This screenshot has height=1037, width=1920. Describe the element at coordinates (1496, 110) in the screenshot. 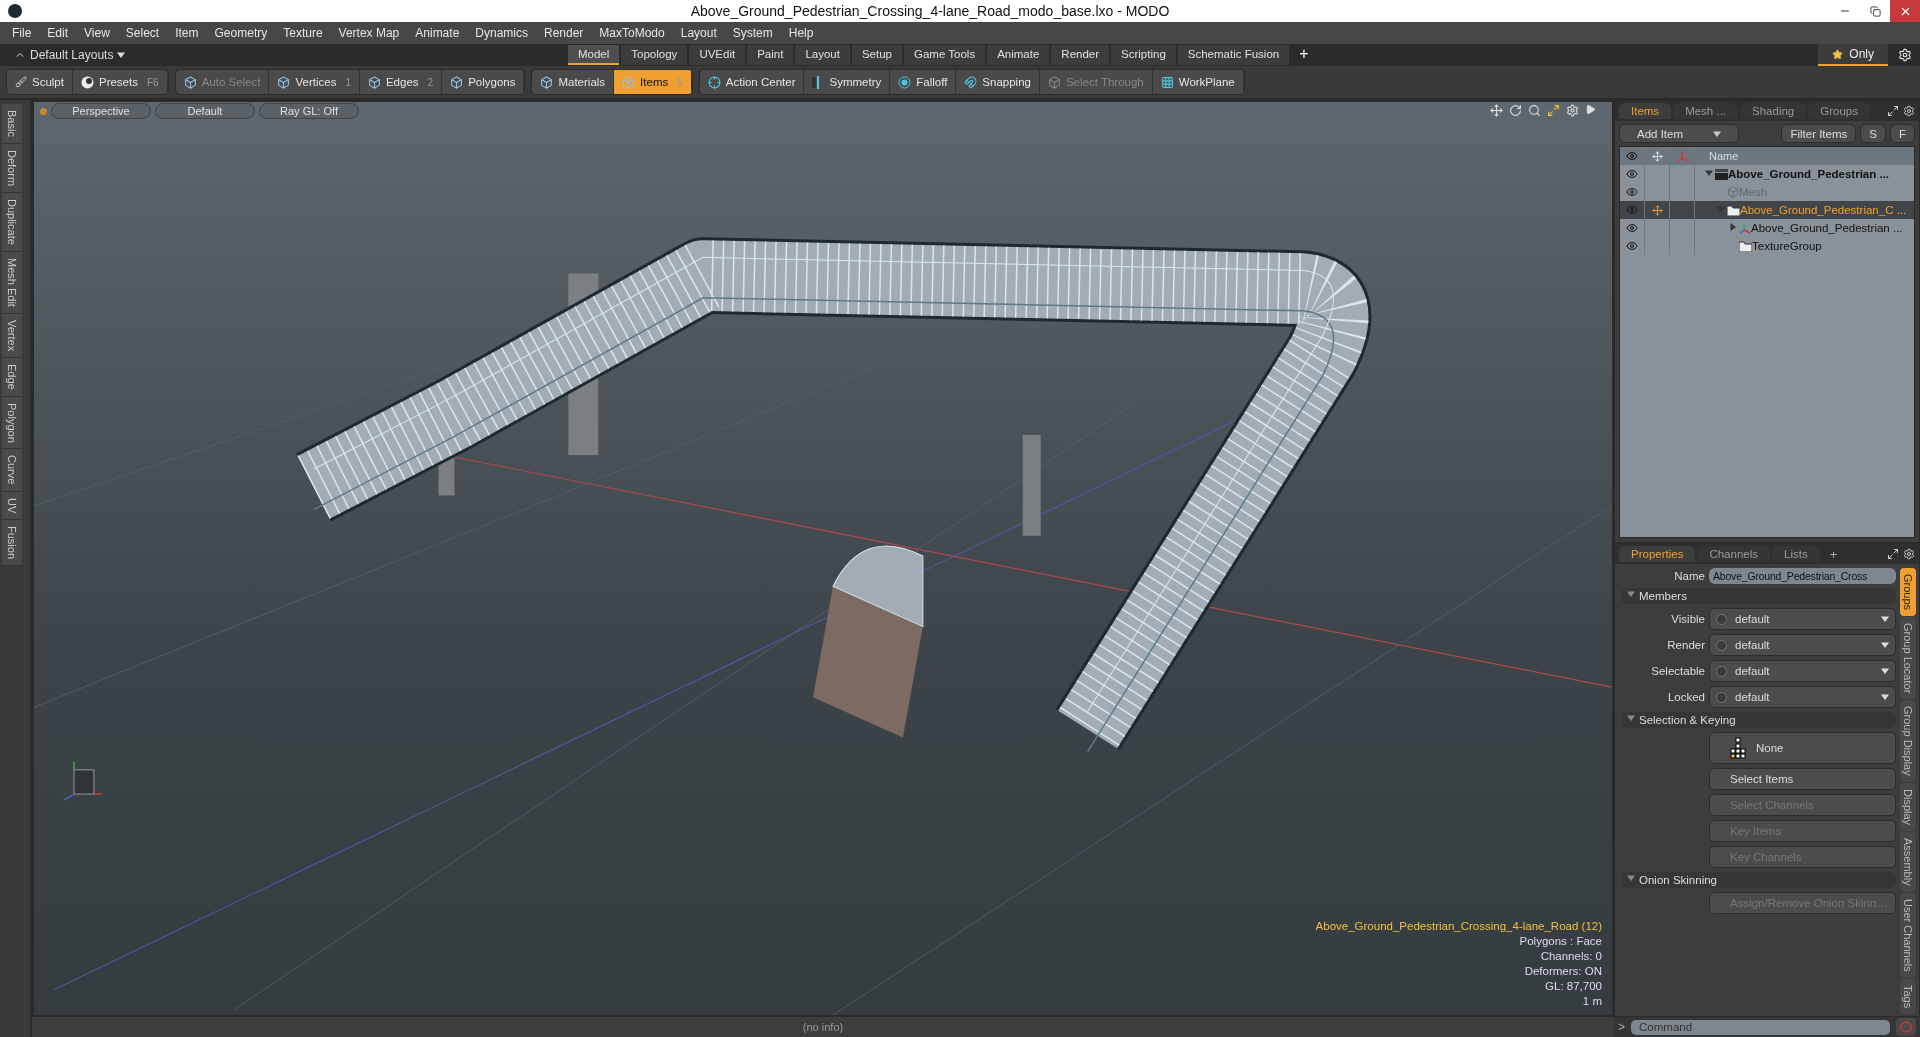

I see `move-icon` at that location.